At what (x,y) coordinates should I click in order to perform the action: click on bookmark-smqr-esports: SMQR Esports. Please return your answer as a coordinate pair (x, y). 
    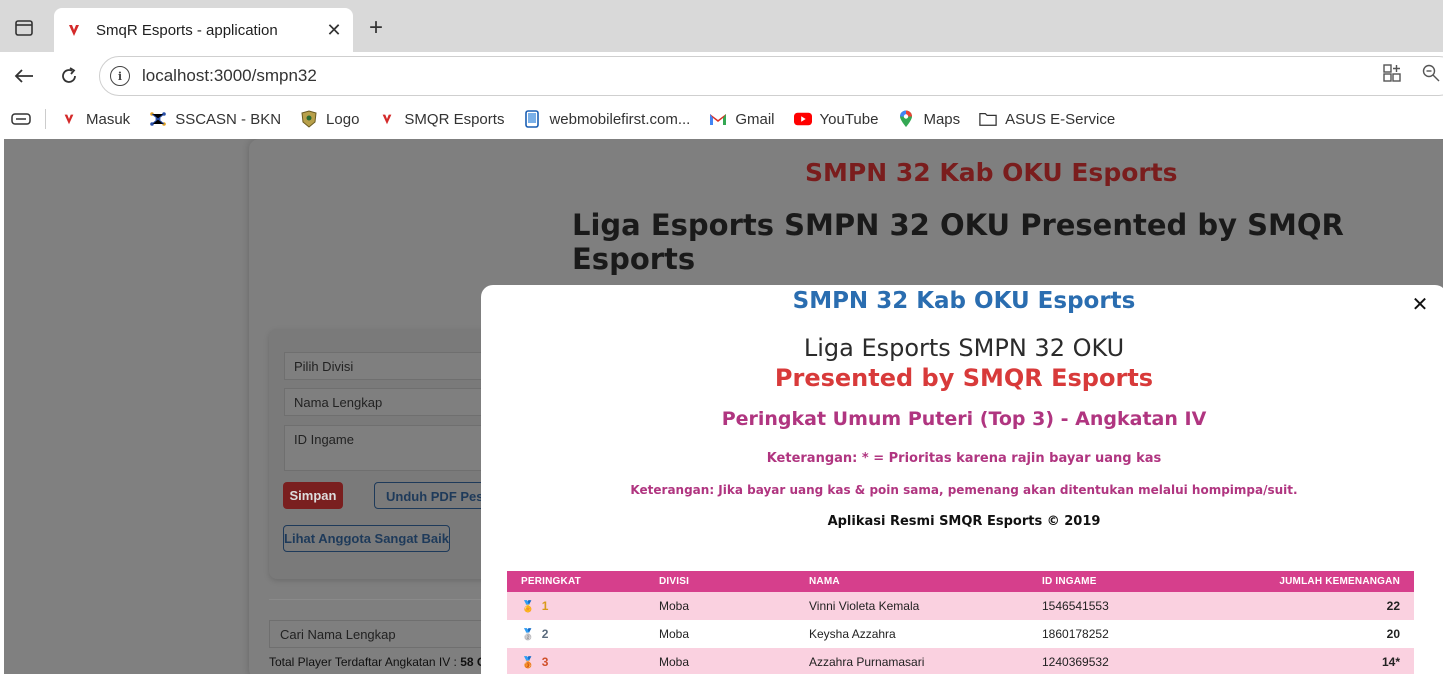
    Looking at the image, I should click on (441, 119).